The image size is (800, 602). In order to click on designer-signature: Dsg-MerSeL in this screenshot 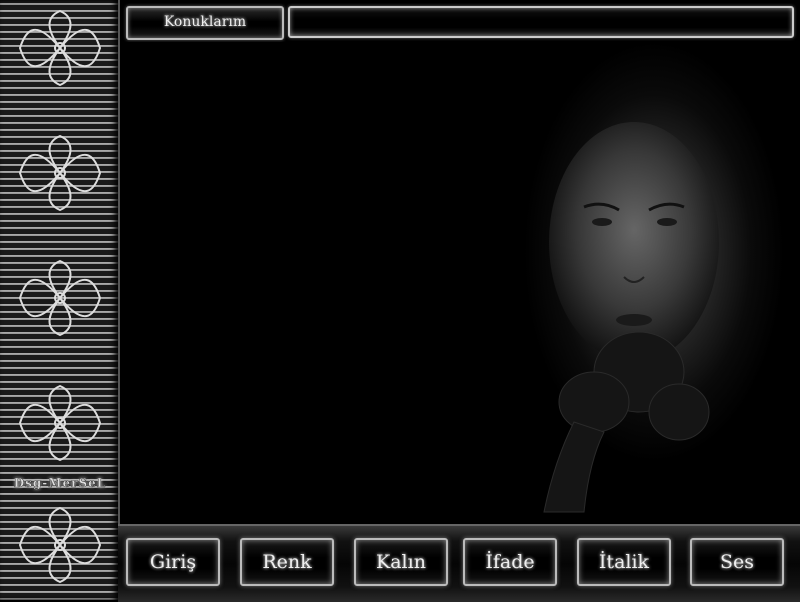, I will do `click(60, 483)`.